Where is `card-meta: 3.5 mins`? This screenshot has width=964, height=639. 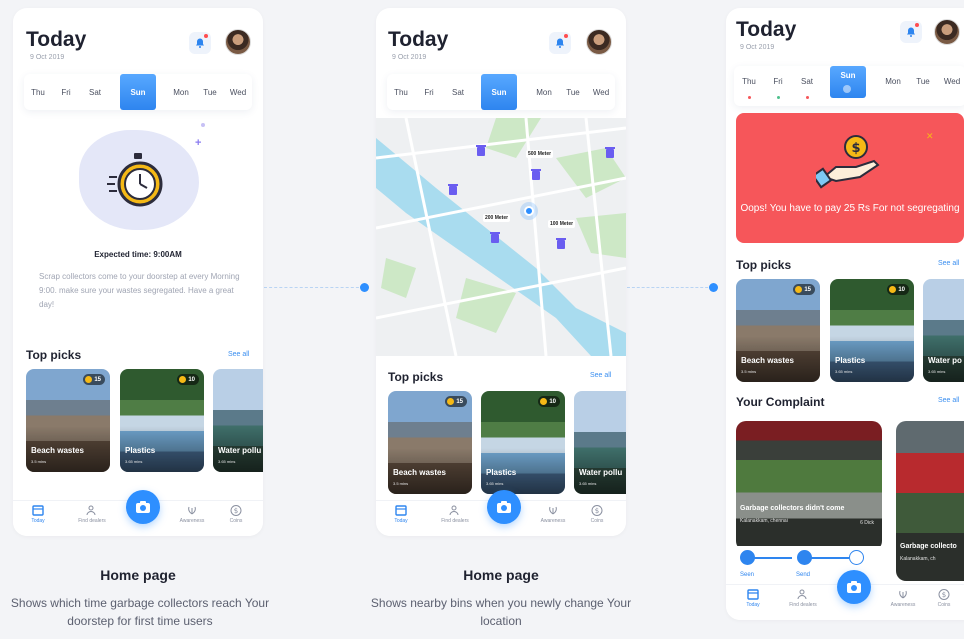 card-meta: 3.5 mins is located at coordinates (401, 483).